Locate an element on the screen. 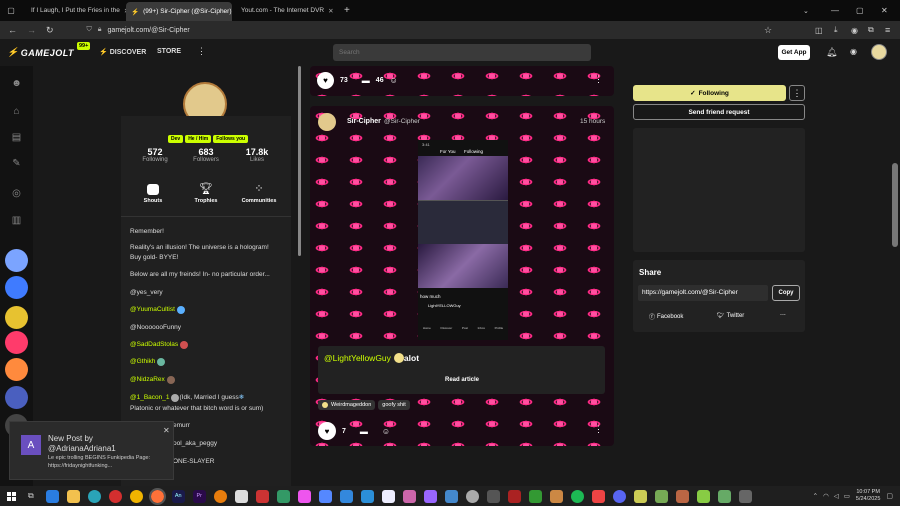 Image resolution: width=900 pixels, height=506 pixels. windows-start-icon is located at coordinates (11, 496).